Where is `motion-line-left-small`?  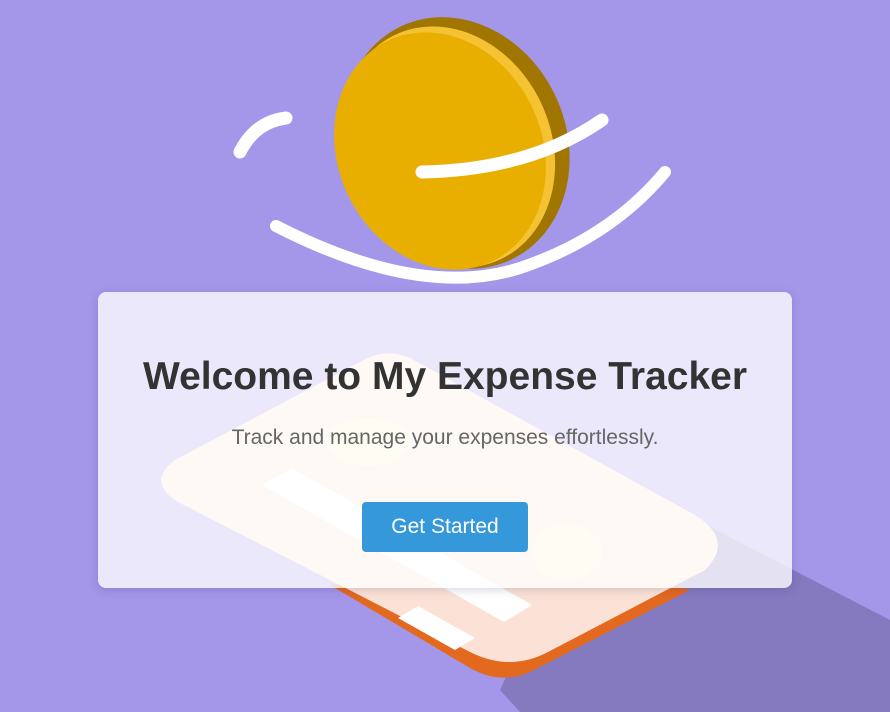 motion-line-left-small is located at coordinates (263, 135).